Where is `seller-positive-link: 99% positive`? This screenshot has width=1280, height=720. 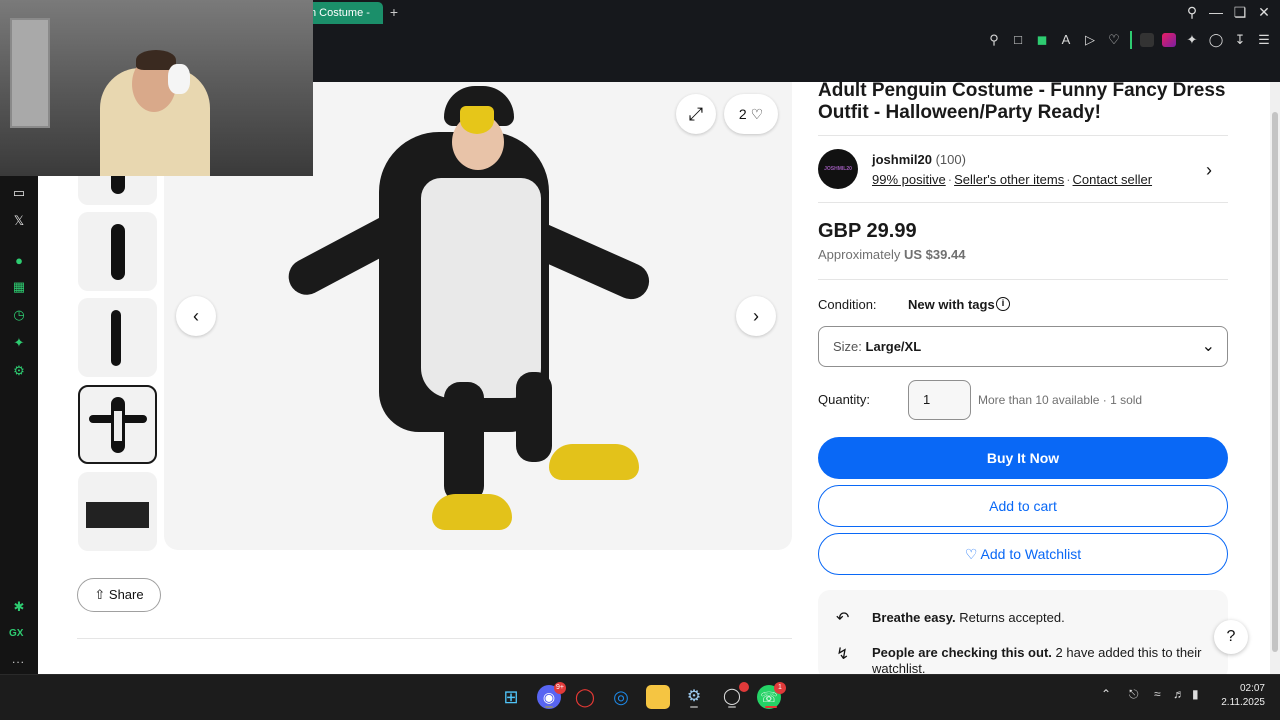 seller-positive-link: 99% positive is located at coordinates (909, 179).